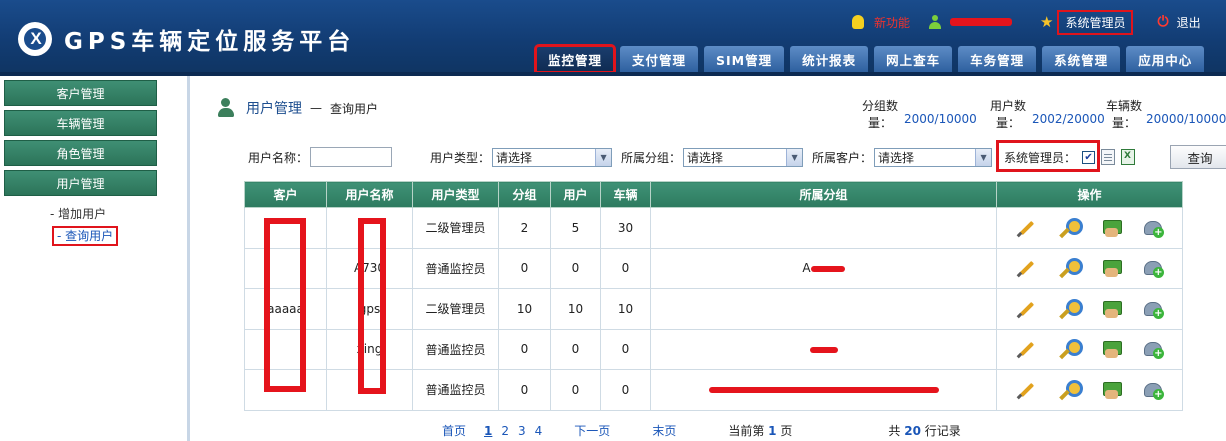  Describe the element at coordinates (933, 157) in the screenshot. I see `customer-select: 请选择 ▼` at that location.